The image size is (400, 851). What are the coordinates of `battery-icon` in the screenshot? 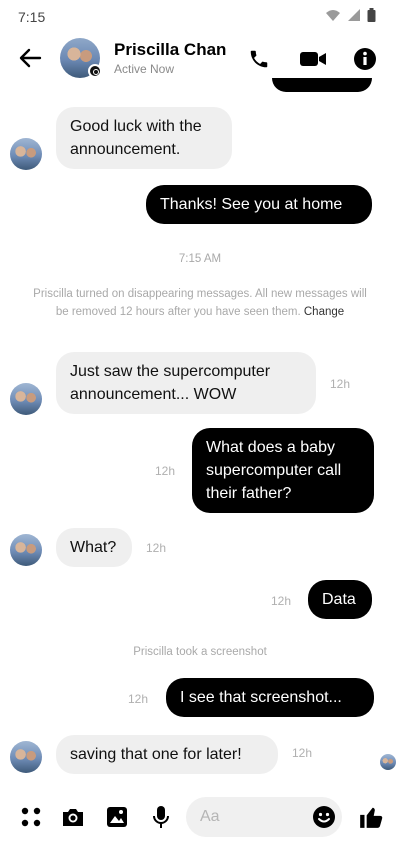 It's located at (371, 15).